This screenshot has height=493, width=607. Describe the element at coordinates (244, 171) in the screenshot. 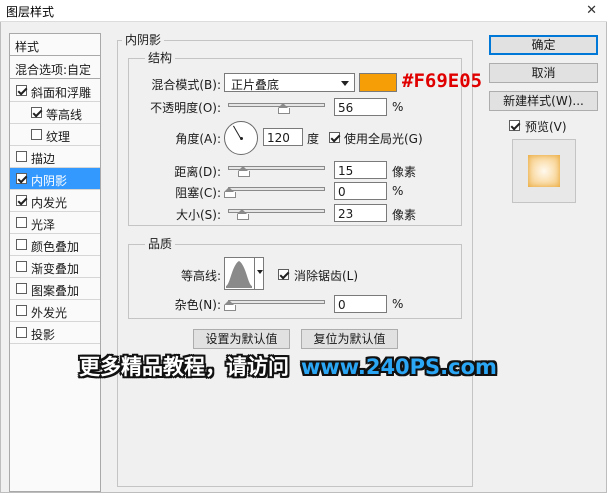

I see `distance-slider-thumb` at that location.